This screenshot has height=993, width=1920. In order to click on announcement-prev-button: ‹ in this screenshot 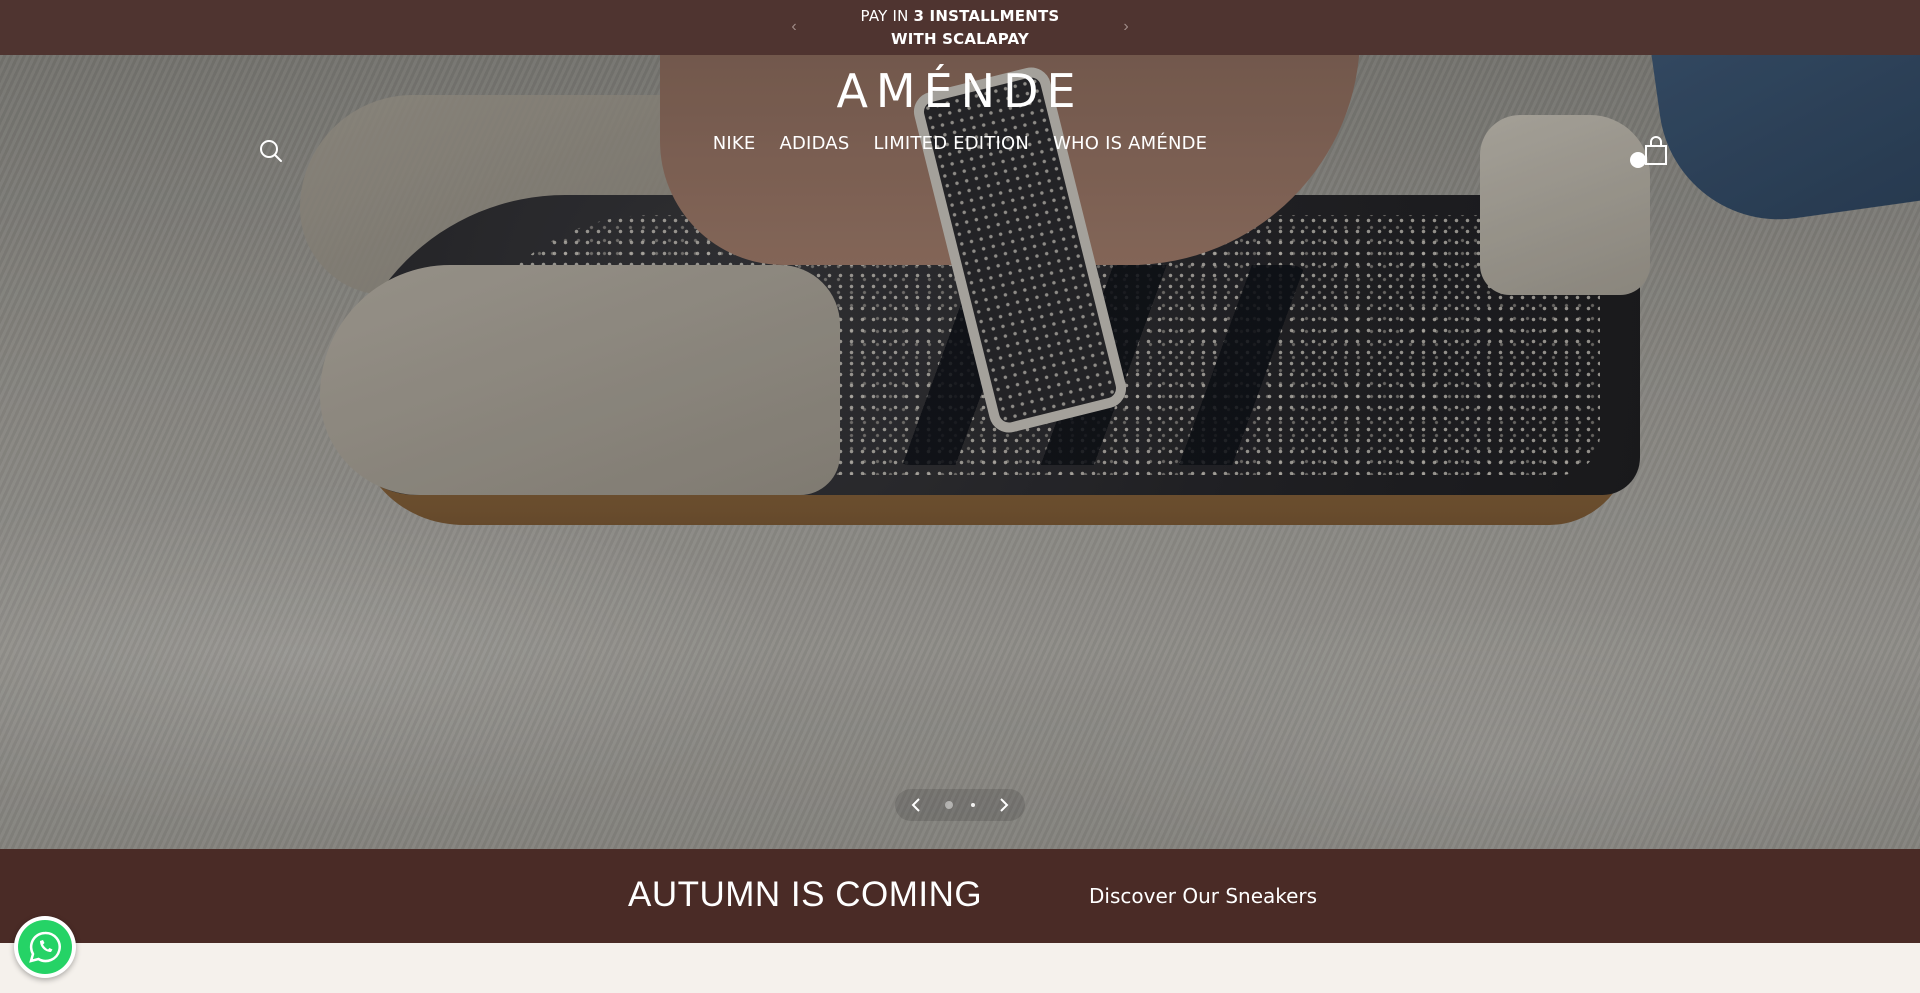, I will do `click(794, 27)`.